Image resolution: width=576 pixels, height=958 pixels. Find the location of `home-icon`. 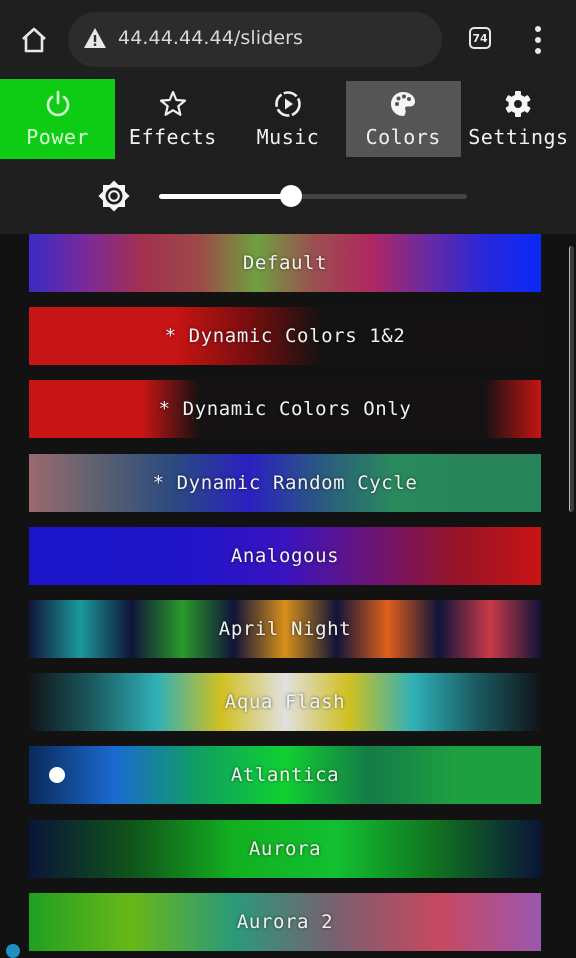

home-icon is located at coordinates (34, 40).